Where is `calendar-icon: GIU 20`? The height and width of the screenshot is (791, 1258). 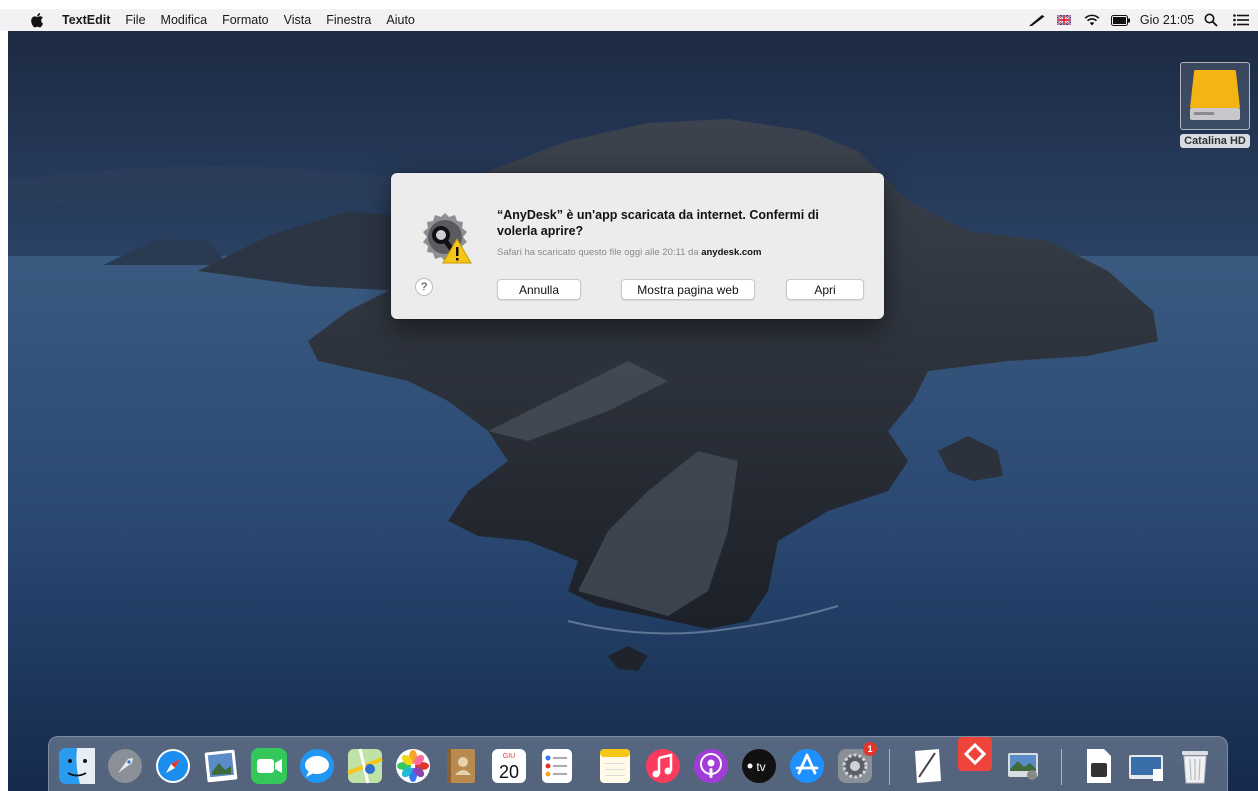 calendar-icon: GIU 20 is located at coordinates (509, 766).